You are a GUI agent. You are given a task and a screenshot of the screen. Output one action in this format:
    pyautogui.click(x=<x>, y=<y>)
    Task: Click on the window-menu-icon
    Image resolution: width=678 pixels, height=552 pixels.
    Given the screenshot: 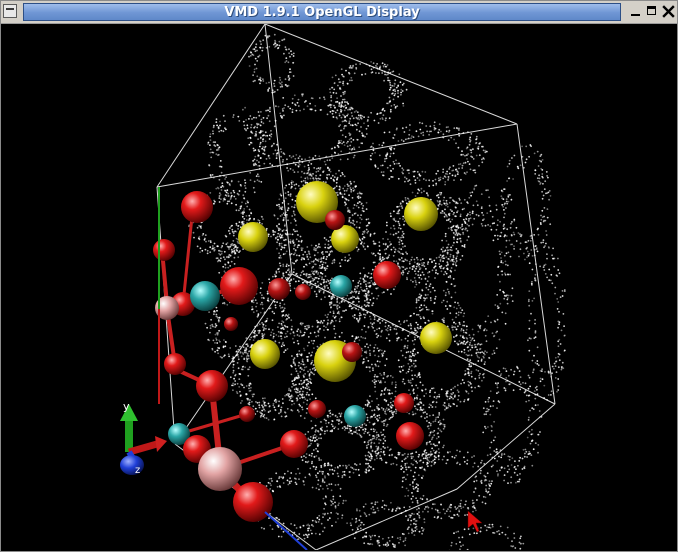 What is the action you would take?
    pyautogui.click(x=10, y=11)
    